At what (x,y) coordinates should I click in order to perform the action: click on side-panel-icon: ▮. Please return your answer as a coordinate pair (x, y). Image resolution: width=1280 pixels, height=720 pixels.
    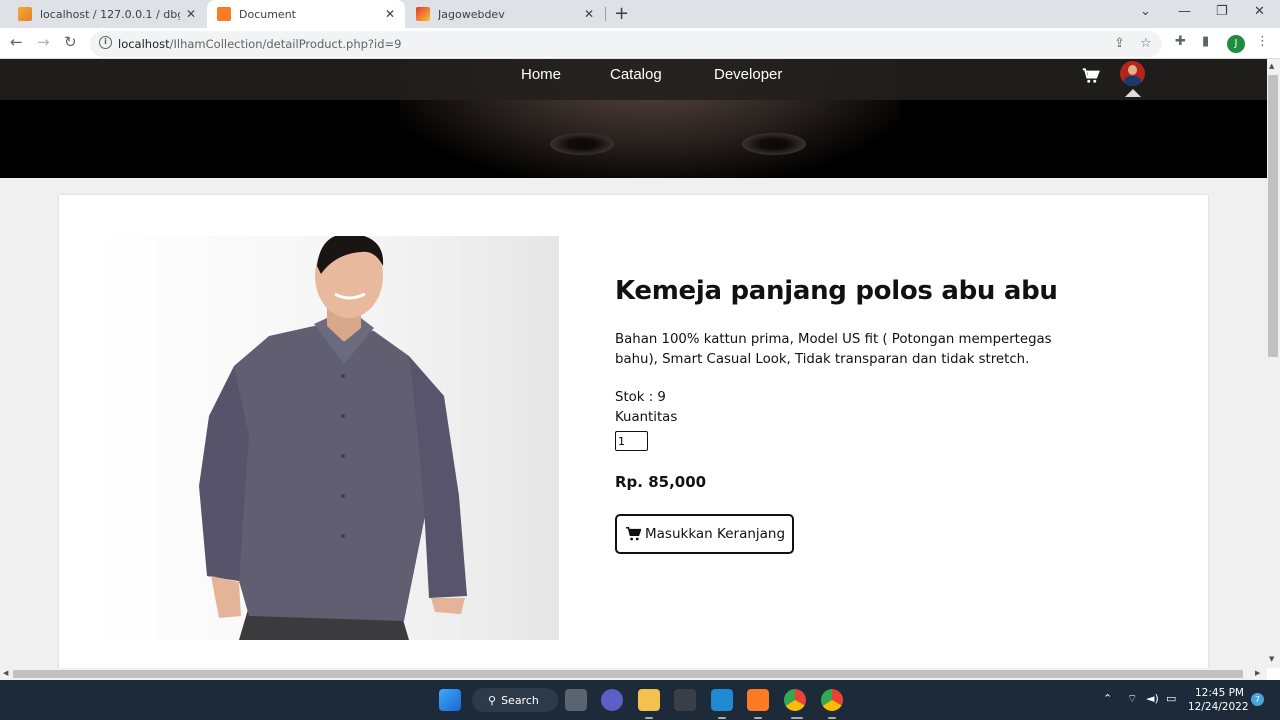
    Looking at the image, I should click on (1205, 41).